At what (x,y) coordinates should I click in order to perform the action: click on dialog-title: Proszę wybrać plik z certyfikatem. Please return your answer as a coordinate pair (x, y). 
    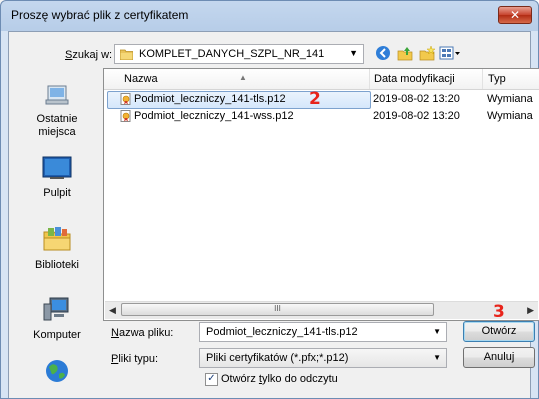
    Looking at the image, I should click on (100, 15).